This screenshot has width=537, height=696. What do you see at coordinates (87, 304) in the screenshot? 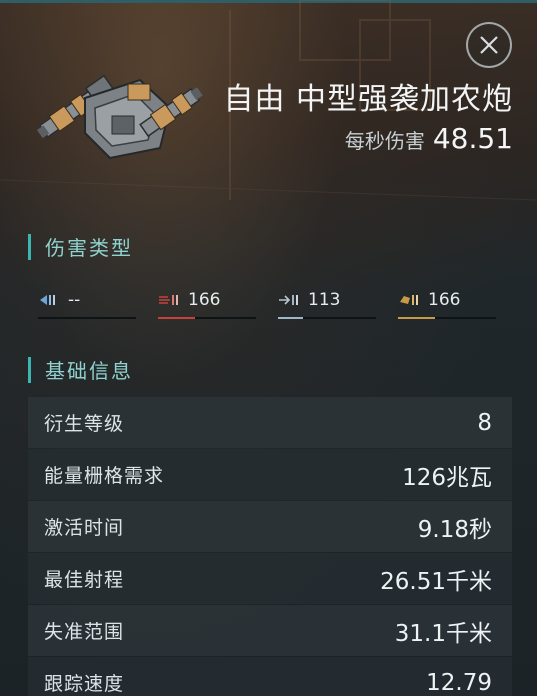
I see `damage-em: --` at bounding box center [87, 304].